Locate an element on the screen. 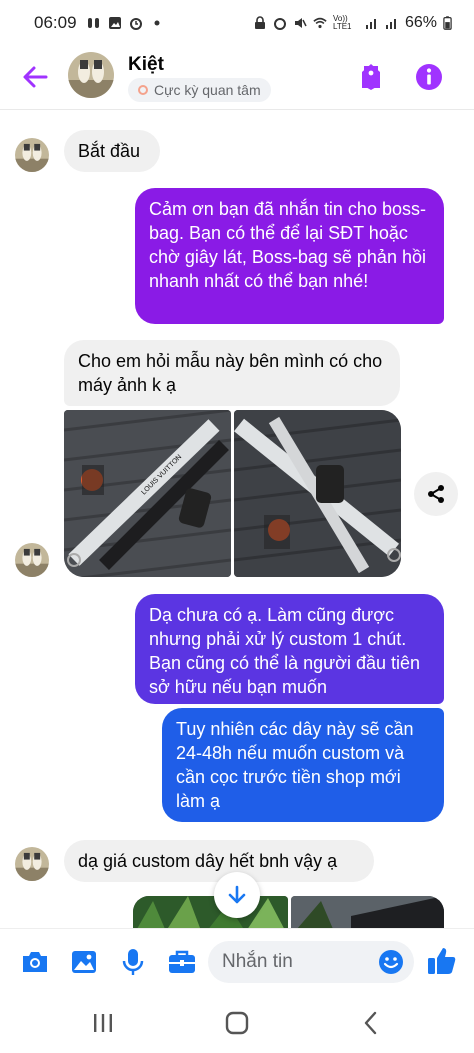  chat-header: Kiệt Cực kỳ quan tâm is located at coordinates (237, 78).